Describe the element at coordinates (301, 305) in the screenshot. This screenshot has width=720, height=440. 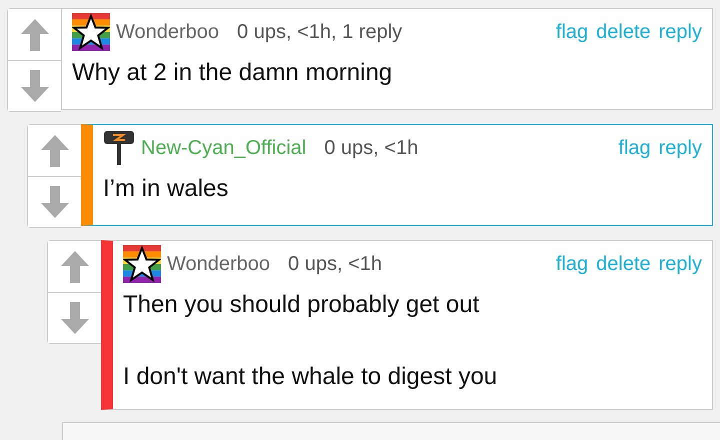
I see `comment-text: Then you should probably get out` at that location.